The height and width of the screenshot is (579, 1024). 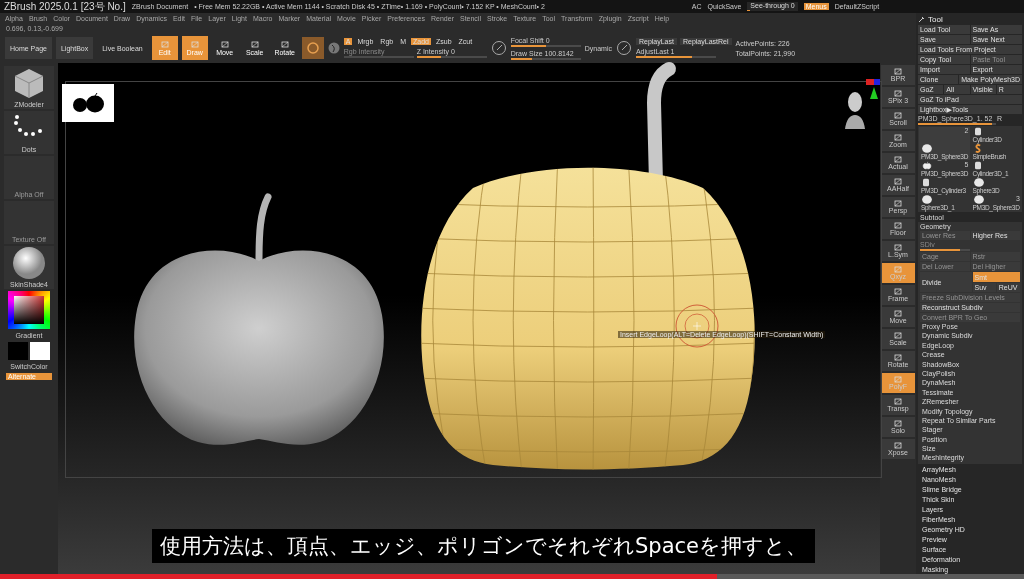 What do you see at coordinates (873, 90) in the screenshot?
I see `axis-gizmo-icon` at bounding box center [873, 90].